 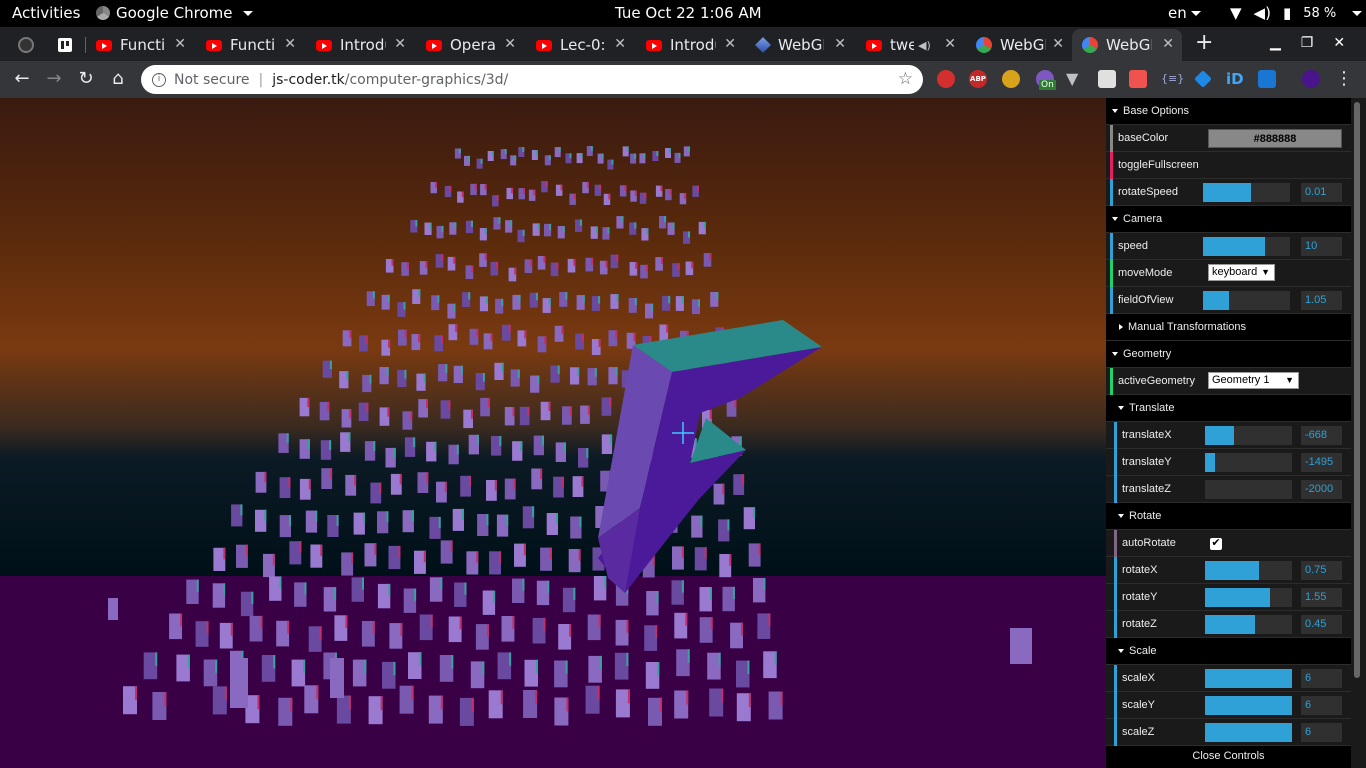 What do you see at coordinates (1228, 516) in the screenshot?
I see `folder-rotate: Rotate` at bounding box center [1228, 516].